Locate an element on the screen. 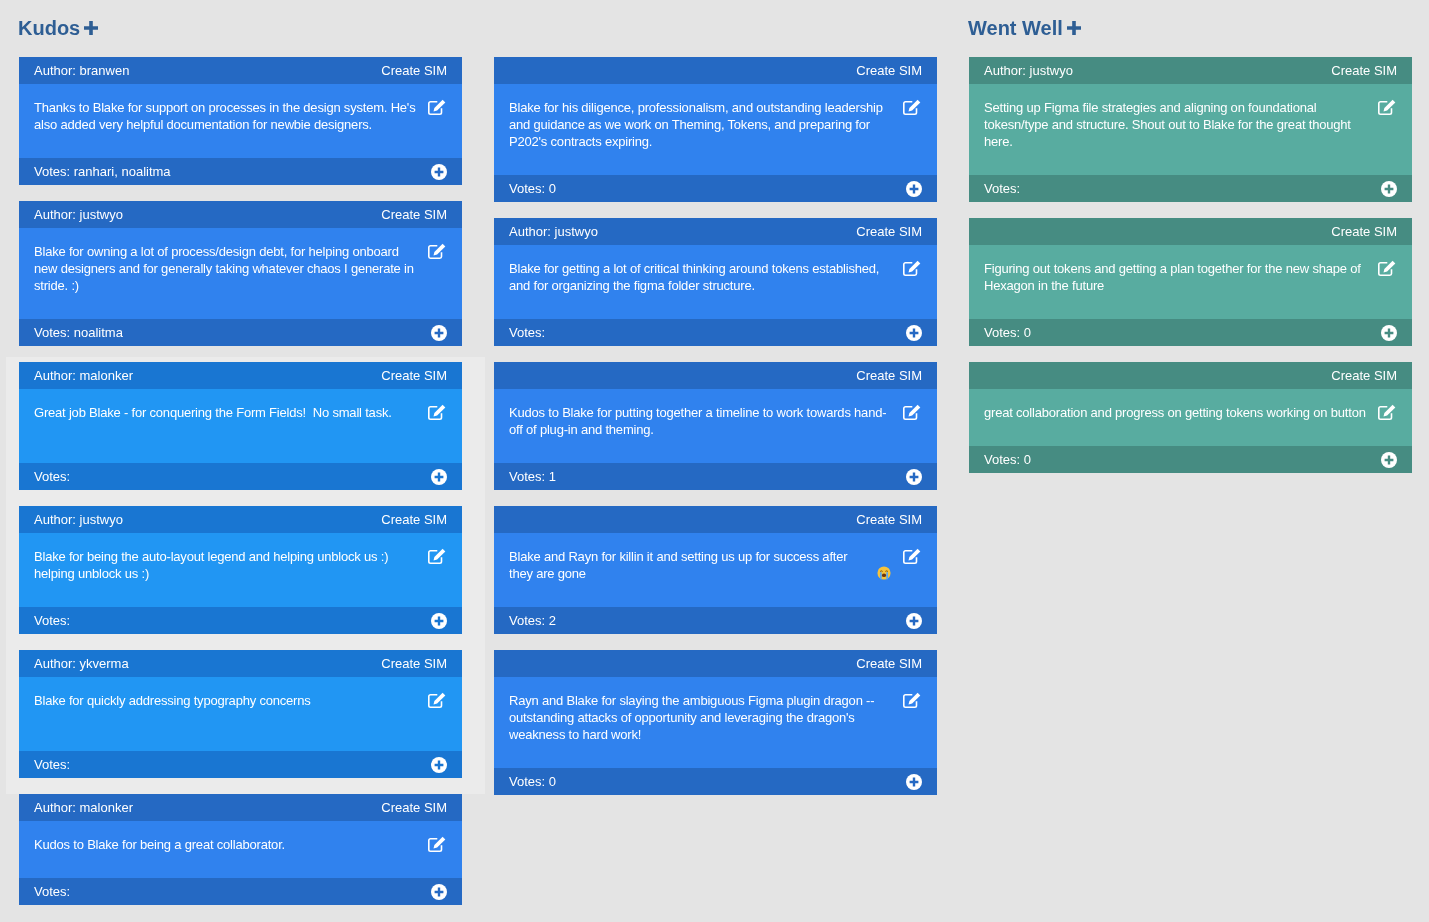 The width and height of the screenshot is (1429, 922). card-text: Blake and Rayn for killin it and setting us up for success after they are gone is located at coordinates (679, 565).